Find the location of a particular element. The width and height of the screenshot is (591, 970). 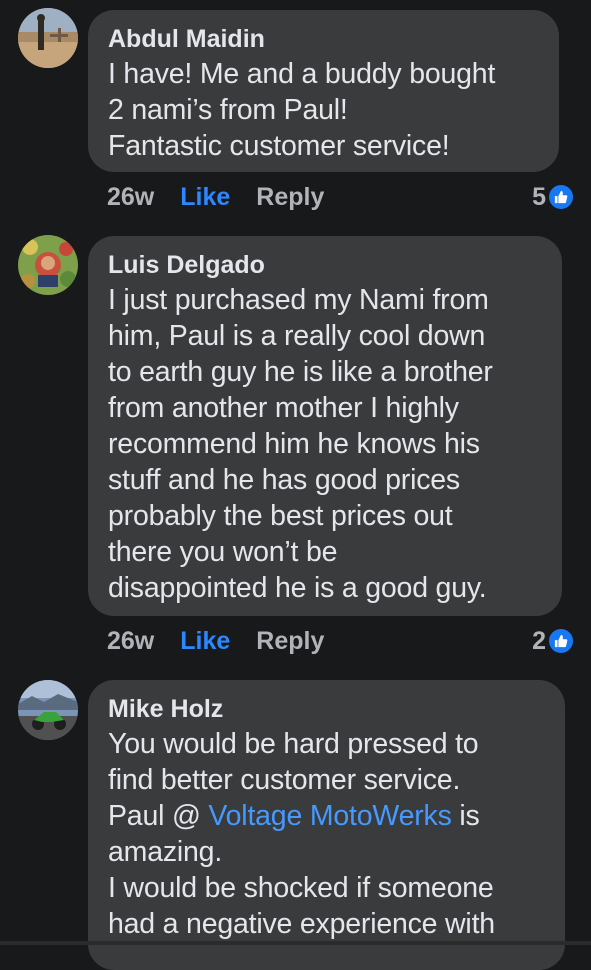

reaction-summary: 5 is located at coordinates (553, 197).